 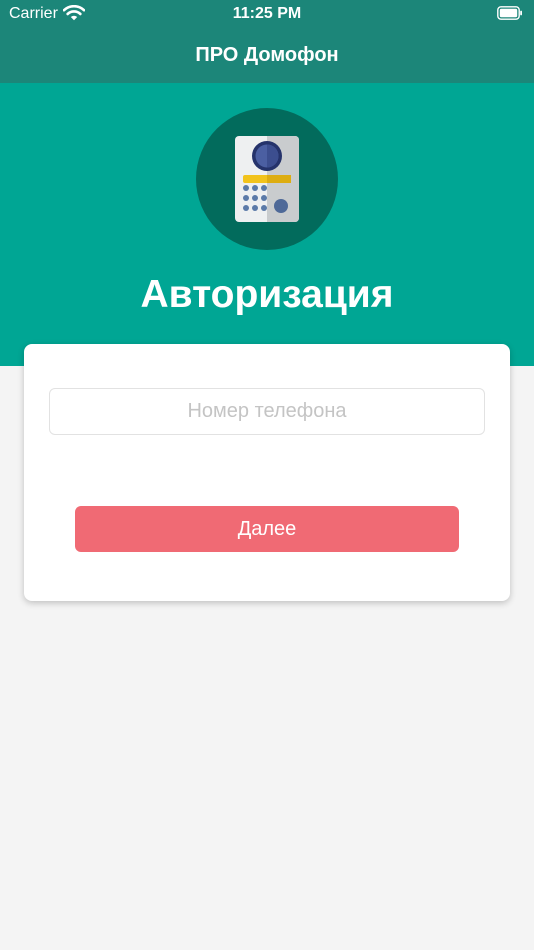 I want to click on navigation-bar: ПРО Домофон, so click(x=267, y=55).